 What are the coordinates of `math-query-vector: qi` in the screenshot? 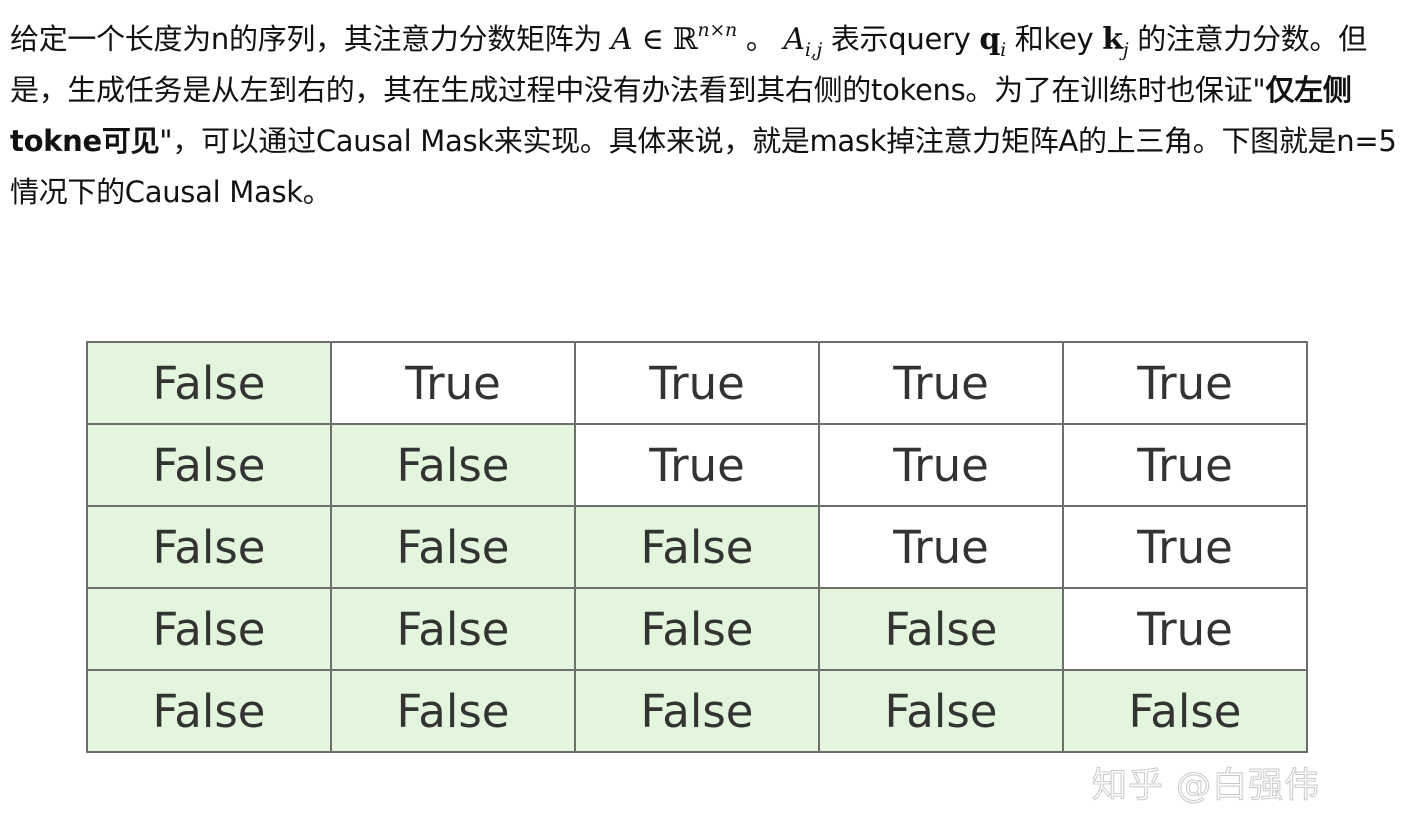 It's located at (992, 41).